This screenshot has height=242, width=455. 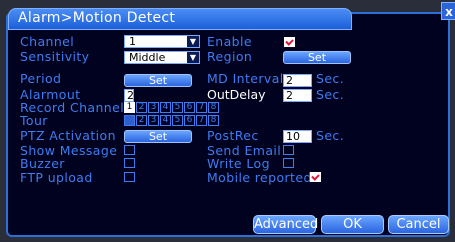 What do you see at coordinates (56, 177) in the screenshot?
I see `ftp-upload-label: FTP upload` at bounding box center [56, 177].